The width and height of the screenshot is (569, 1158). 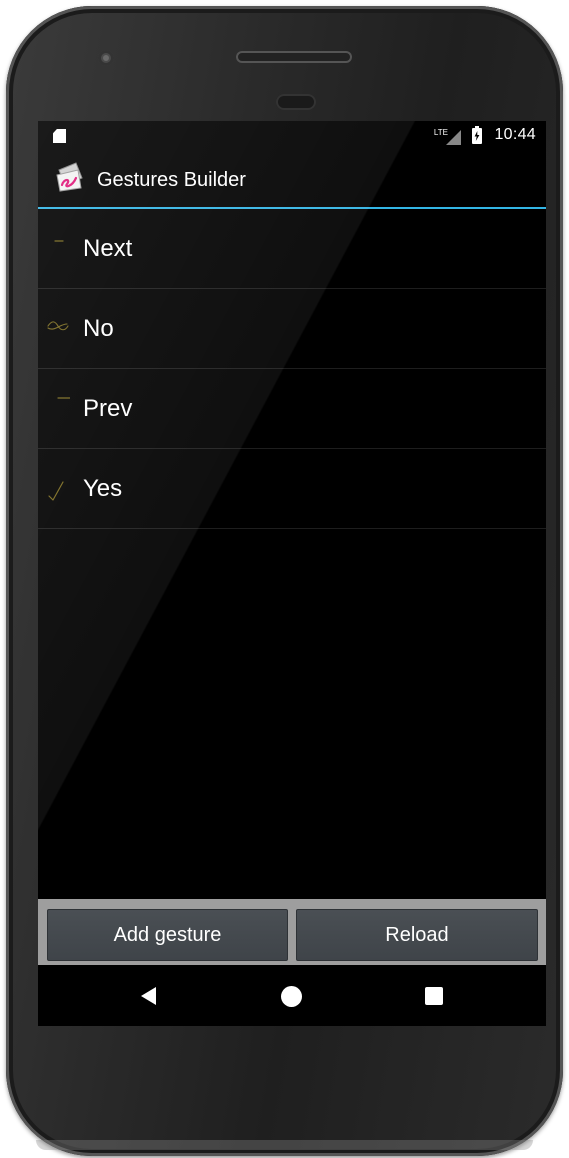 What do you see at coordinates (59, 136) in the screenshot?
I see `sd-card-icon` at bounding box center [59, 136].